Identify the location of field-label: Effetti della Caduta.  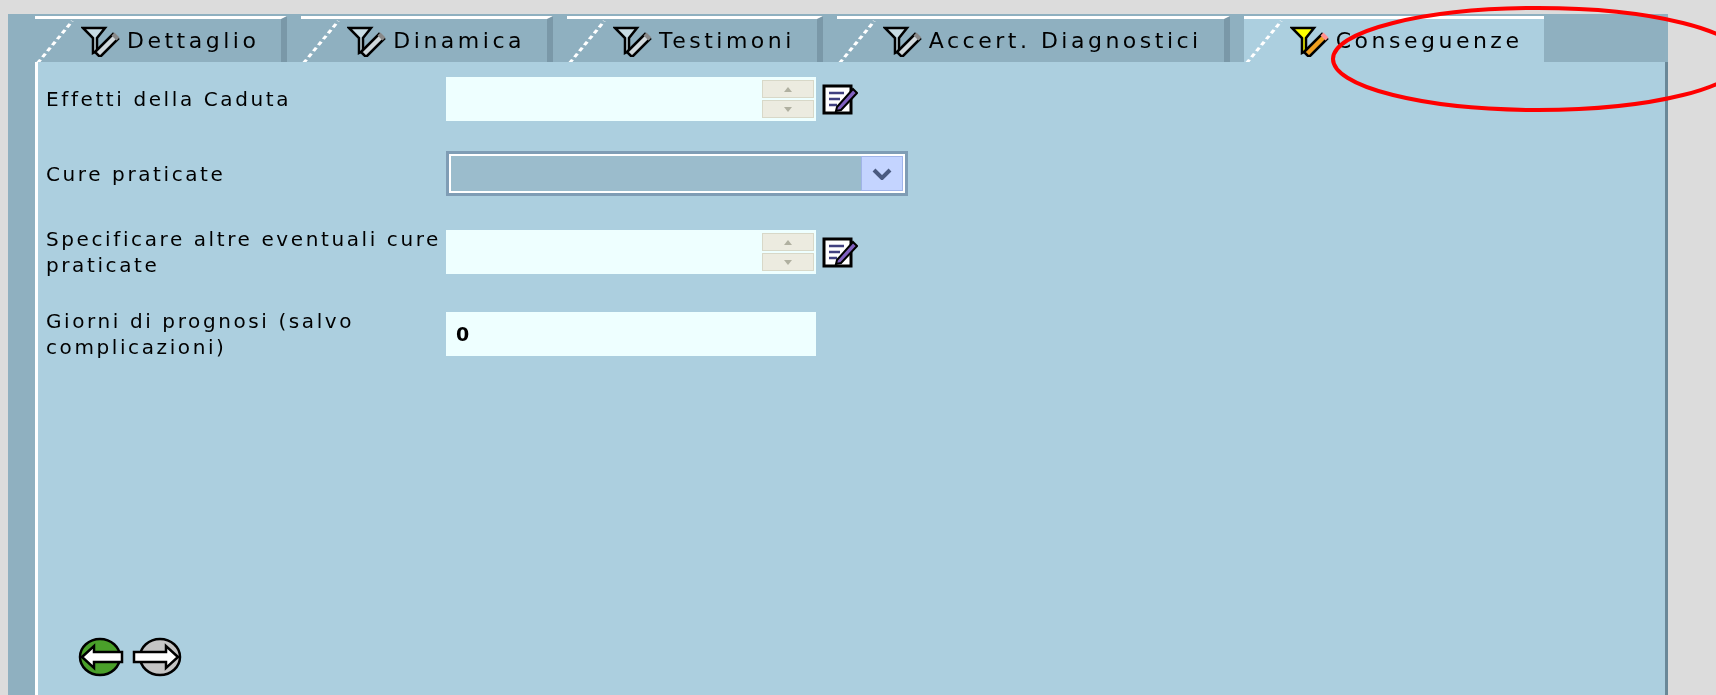
(169, 99).